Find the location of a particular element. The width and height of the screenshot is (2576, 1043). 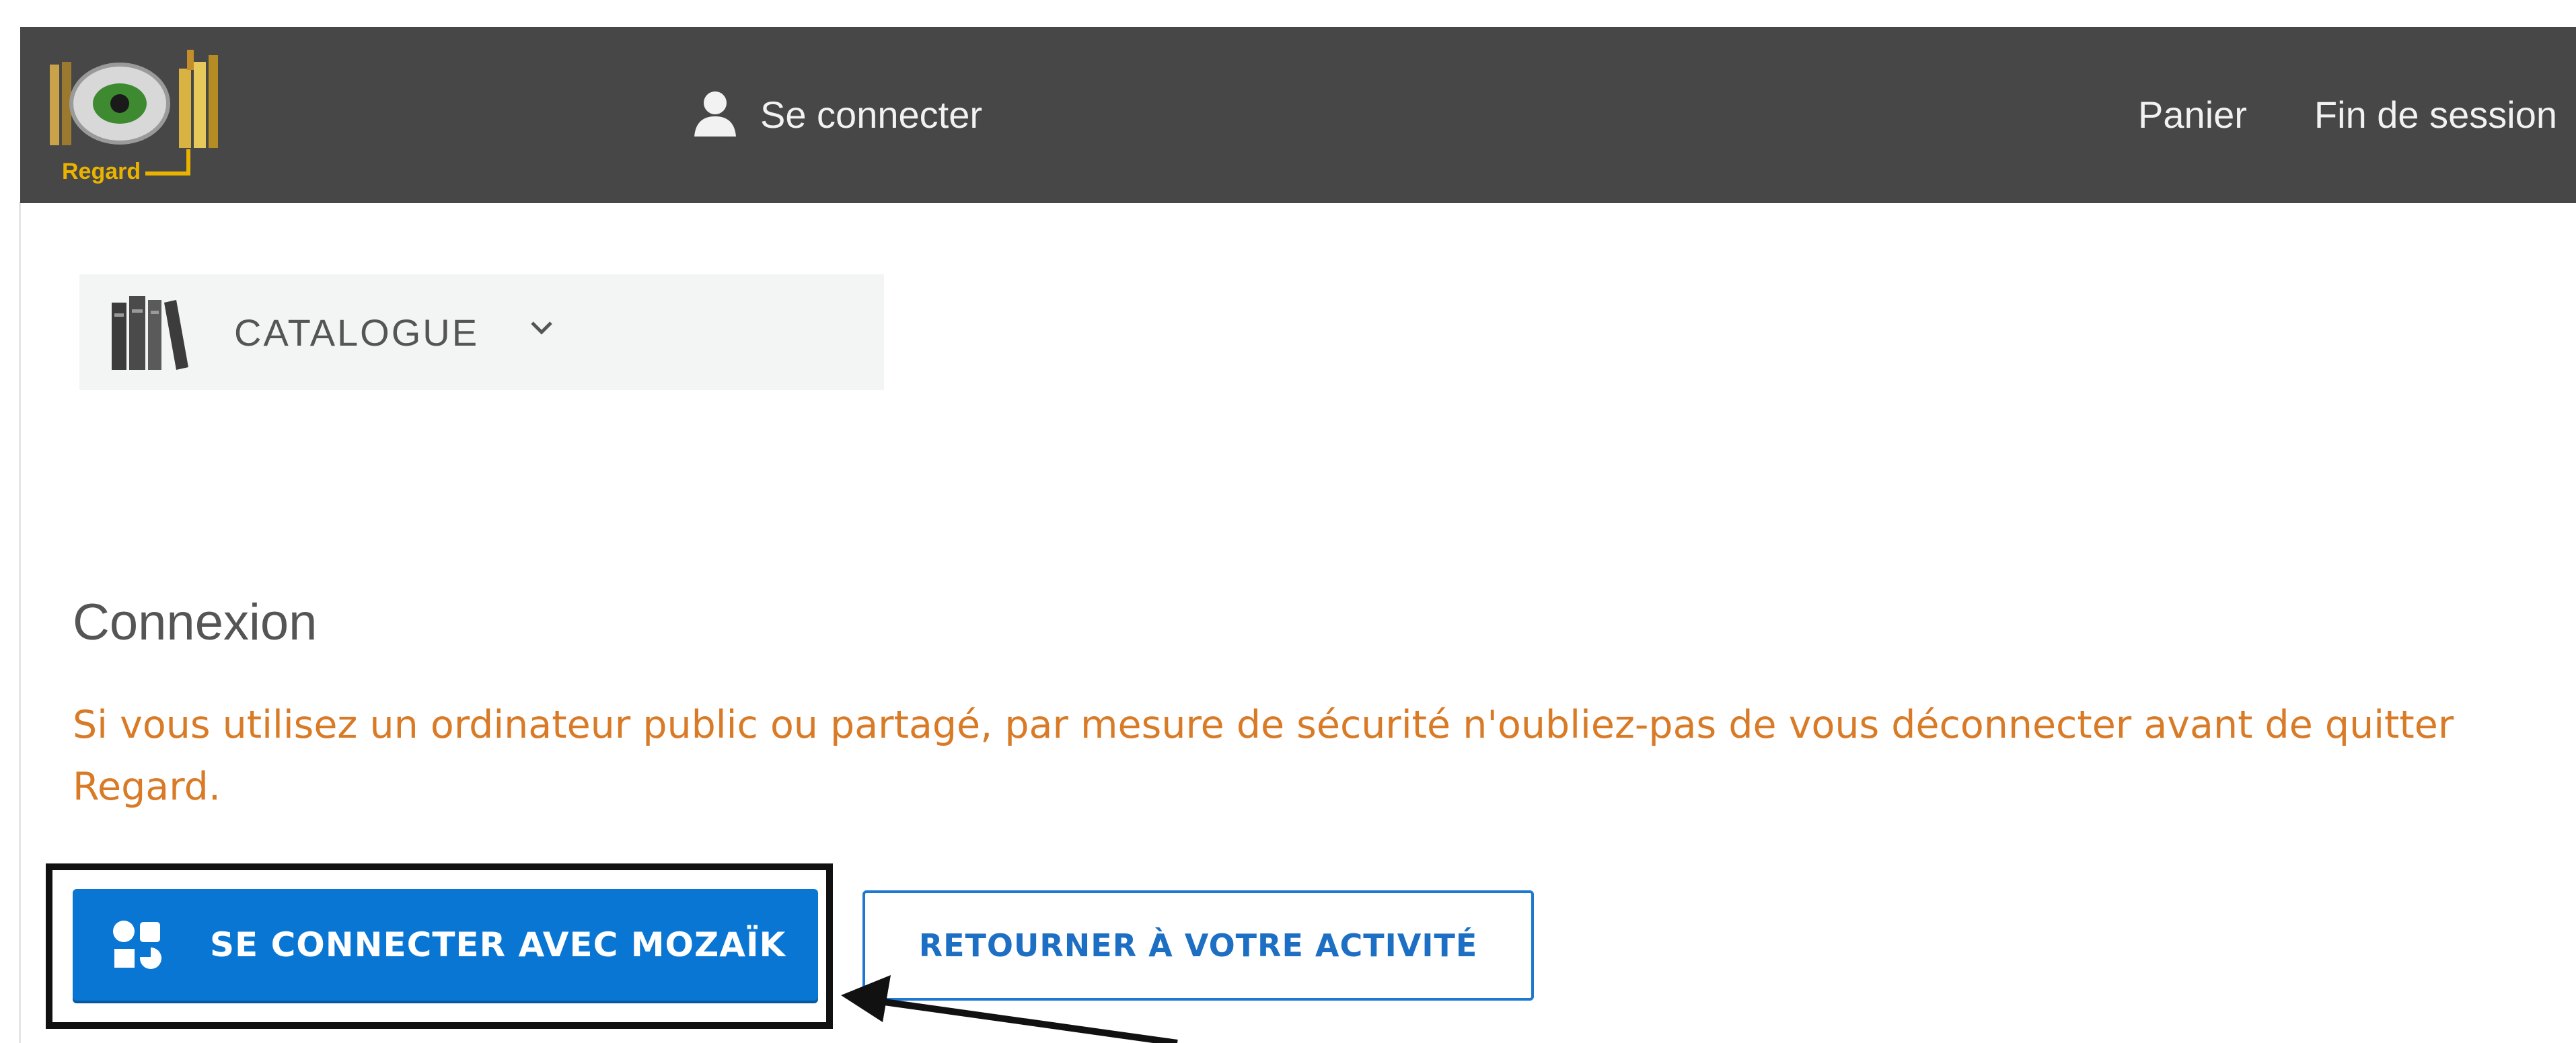

chevron-down-icon is located at coordinates (541, 328).